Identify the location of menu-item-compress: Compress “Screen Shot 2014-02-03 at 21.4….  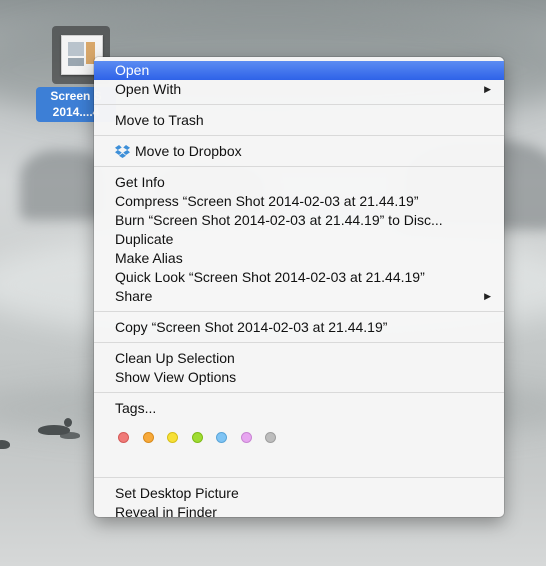
(299, 201).